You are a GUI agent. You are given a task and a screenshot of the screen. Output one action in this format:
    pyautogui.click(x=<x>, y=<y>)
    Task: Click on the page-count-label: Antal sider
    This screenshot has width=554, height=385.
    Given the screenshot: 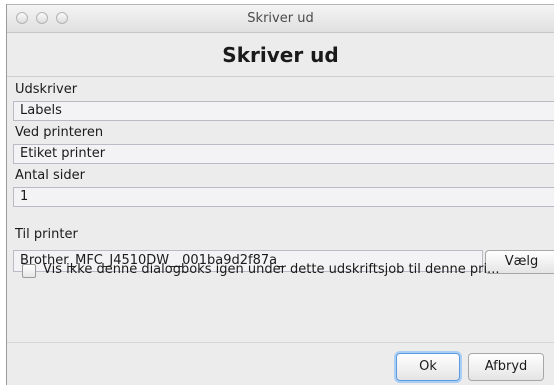 What is the action you would take?
    pyautogui.click(x=50, y=175)
    